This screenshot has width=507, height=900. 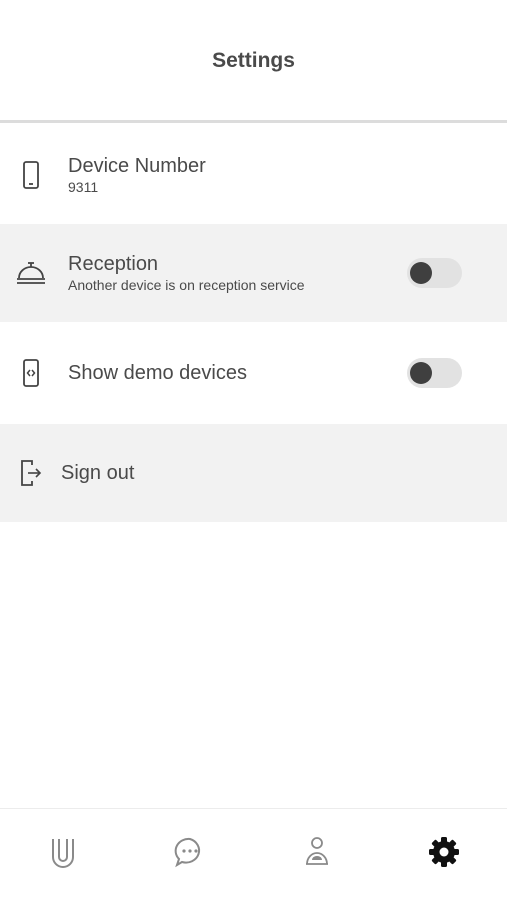 I want to click on device-number-label: Device Number, so click(x=137, y=165).